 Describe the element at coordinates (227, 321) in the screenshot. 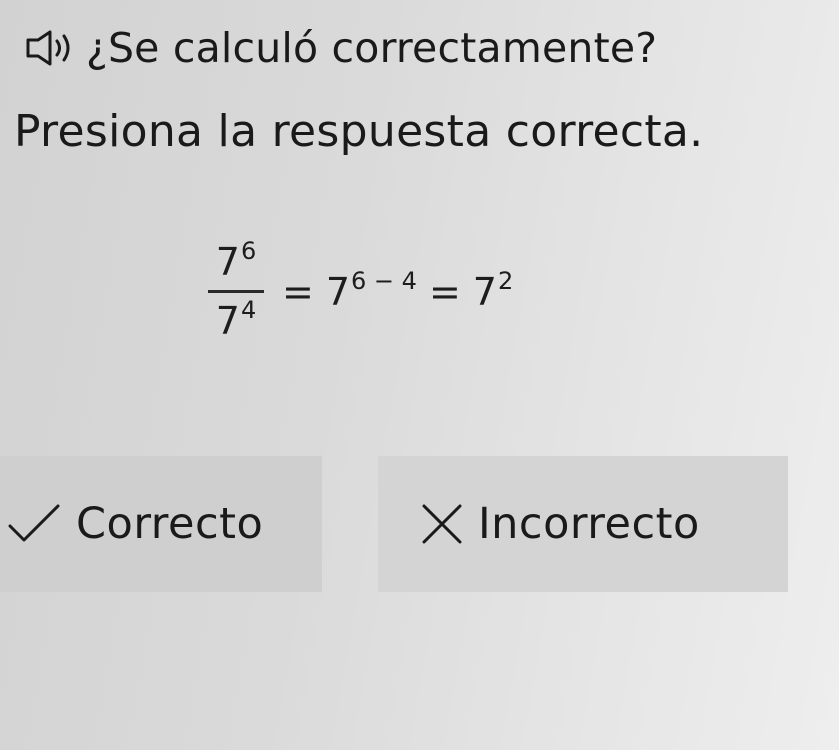

I see `denominator-base: 7` at that location.